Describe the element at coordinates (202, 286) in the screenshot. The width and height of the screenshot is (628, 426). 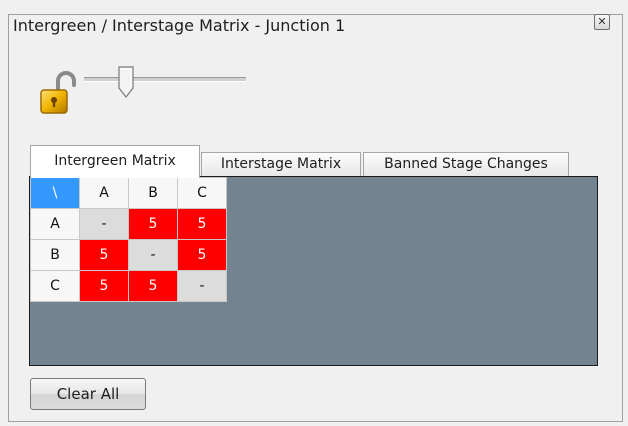
I see `matrix-cell-c-c: -` at that location.